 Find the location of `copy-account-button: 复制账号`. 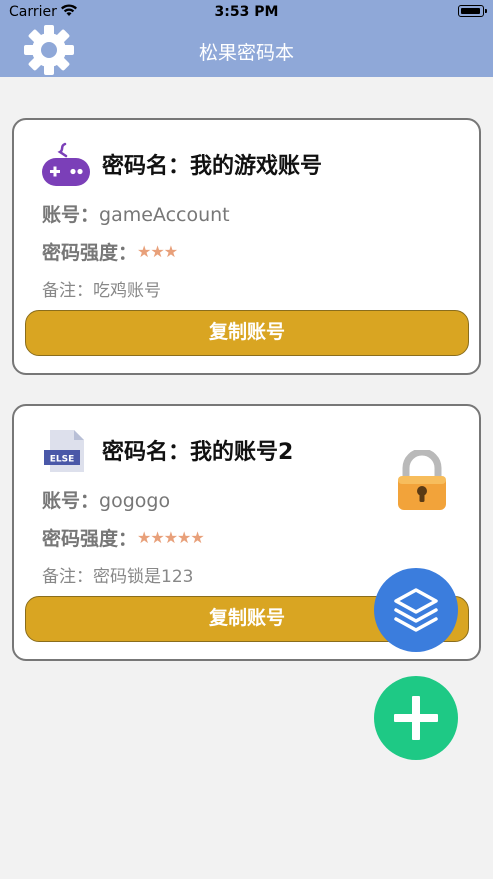

copy-account-button: 复制账号 is located at coordinates (247, 333).